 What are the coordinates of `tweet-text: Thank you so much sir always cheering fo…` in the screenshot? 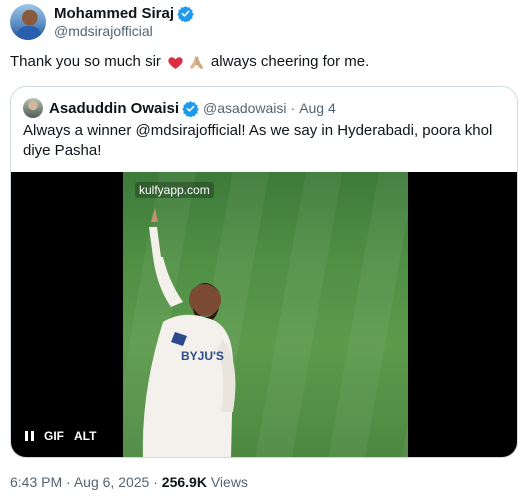 It's located at (189, 62).